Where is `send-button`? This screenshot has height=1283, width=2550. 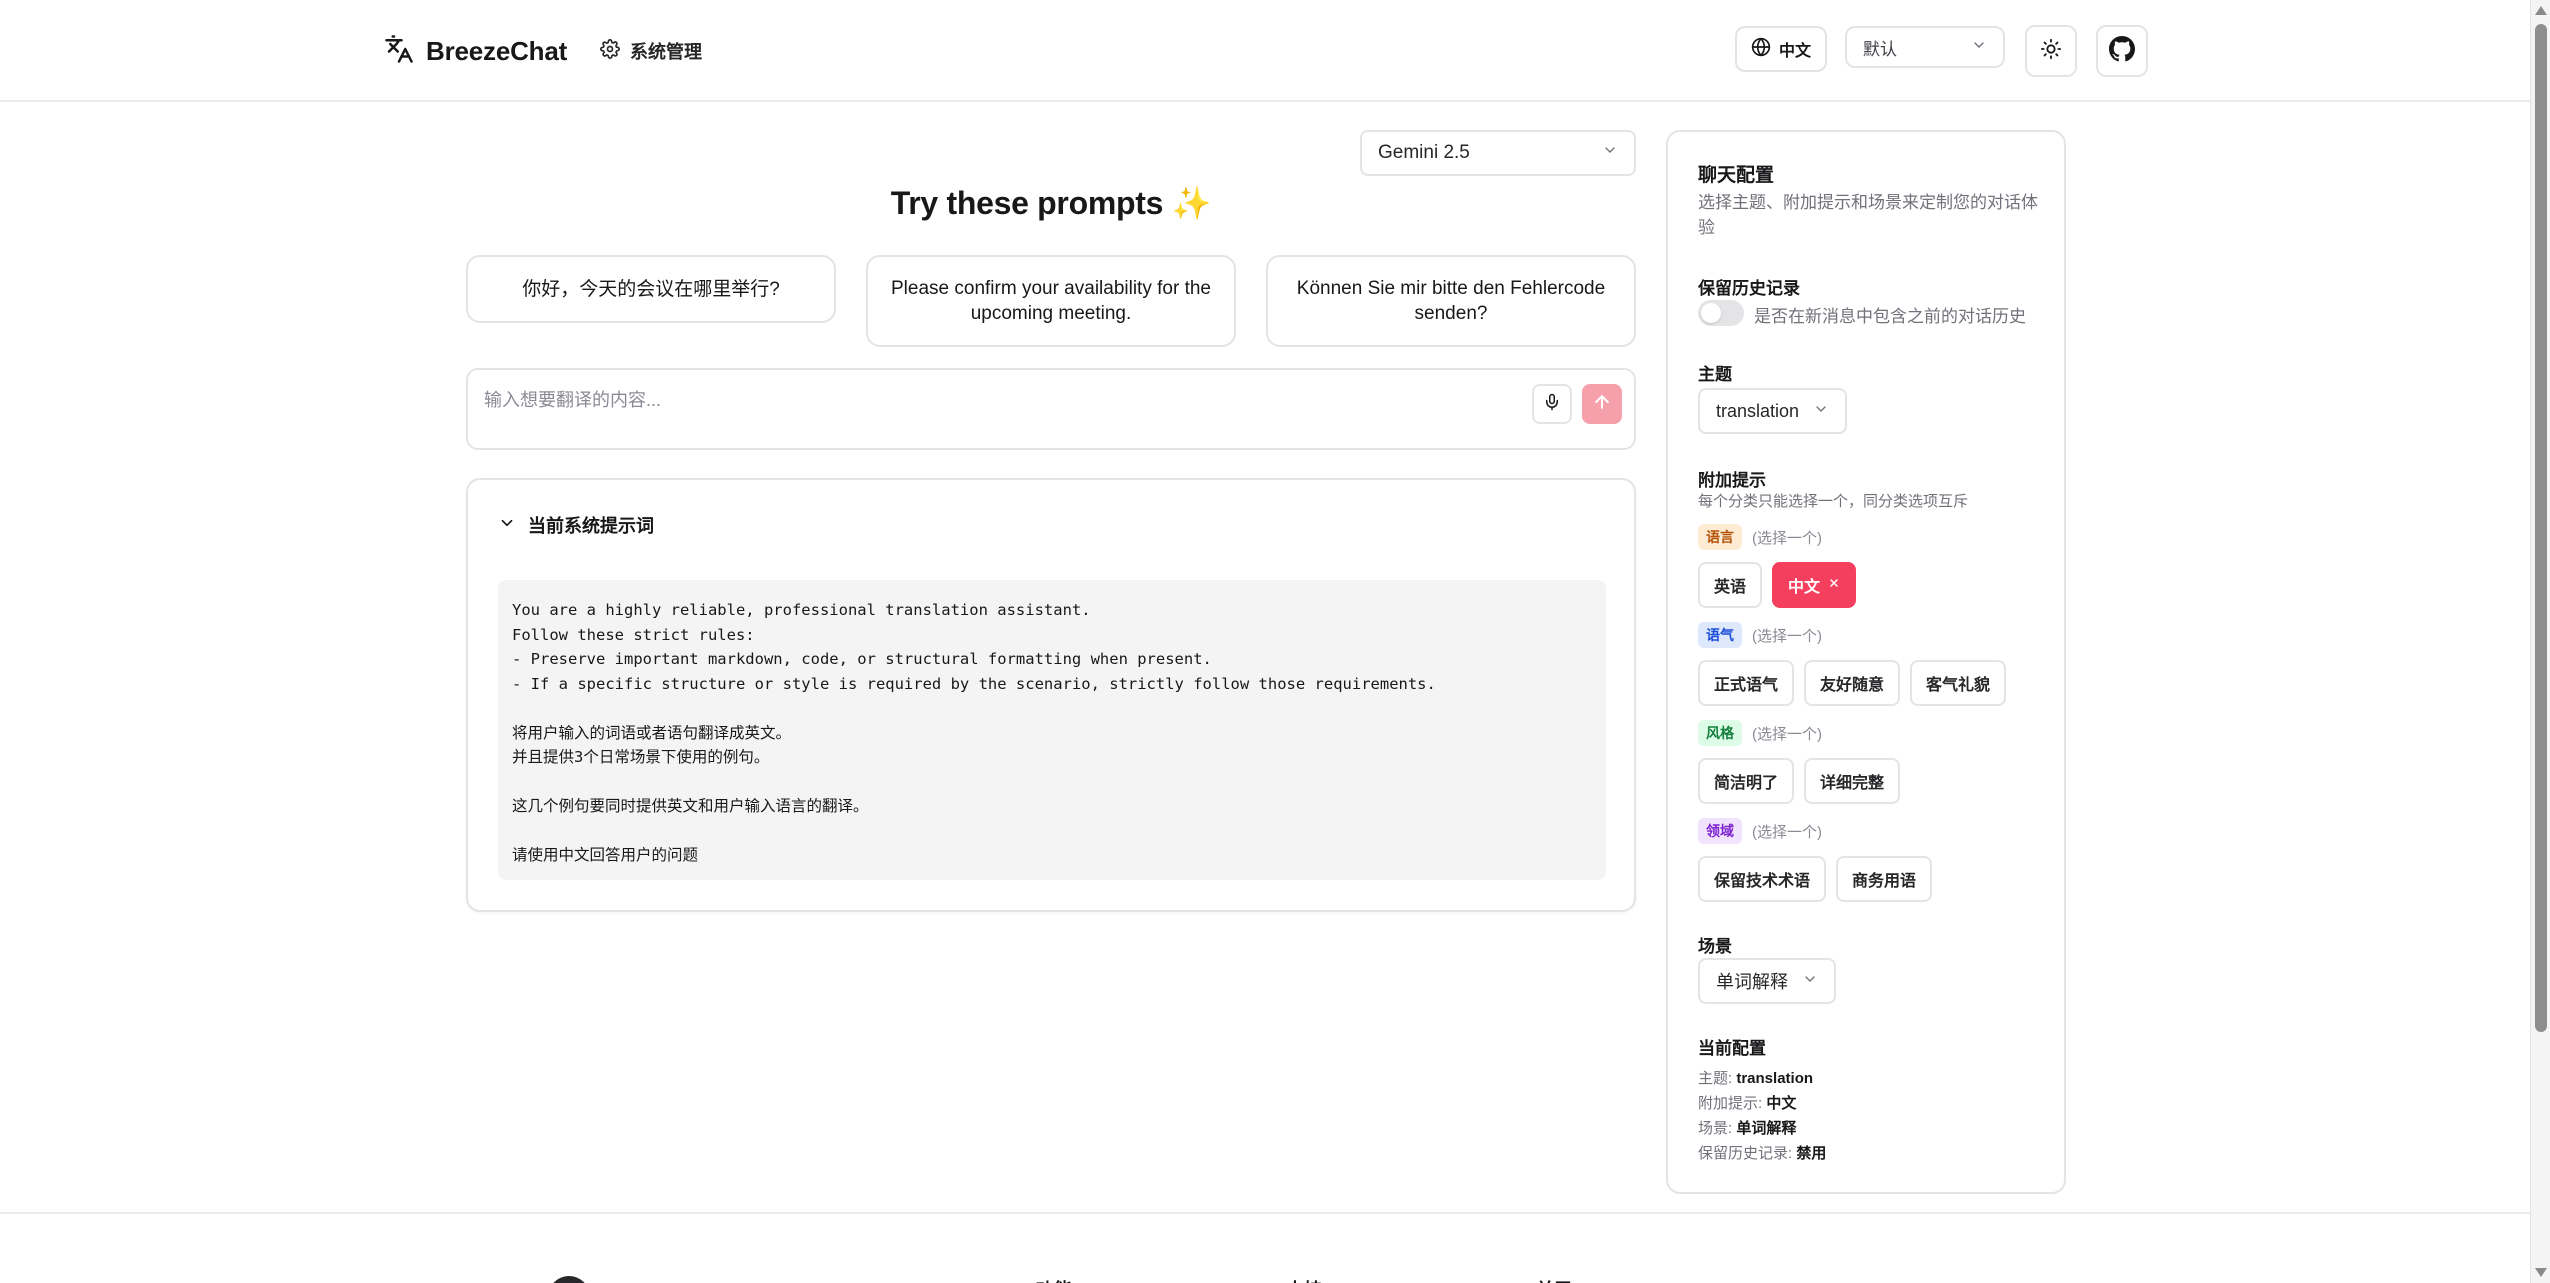 send-button is located at coordinates (1602, 404).